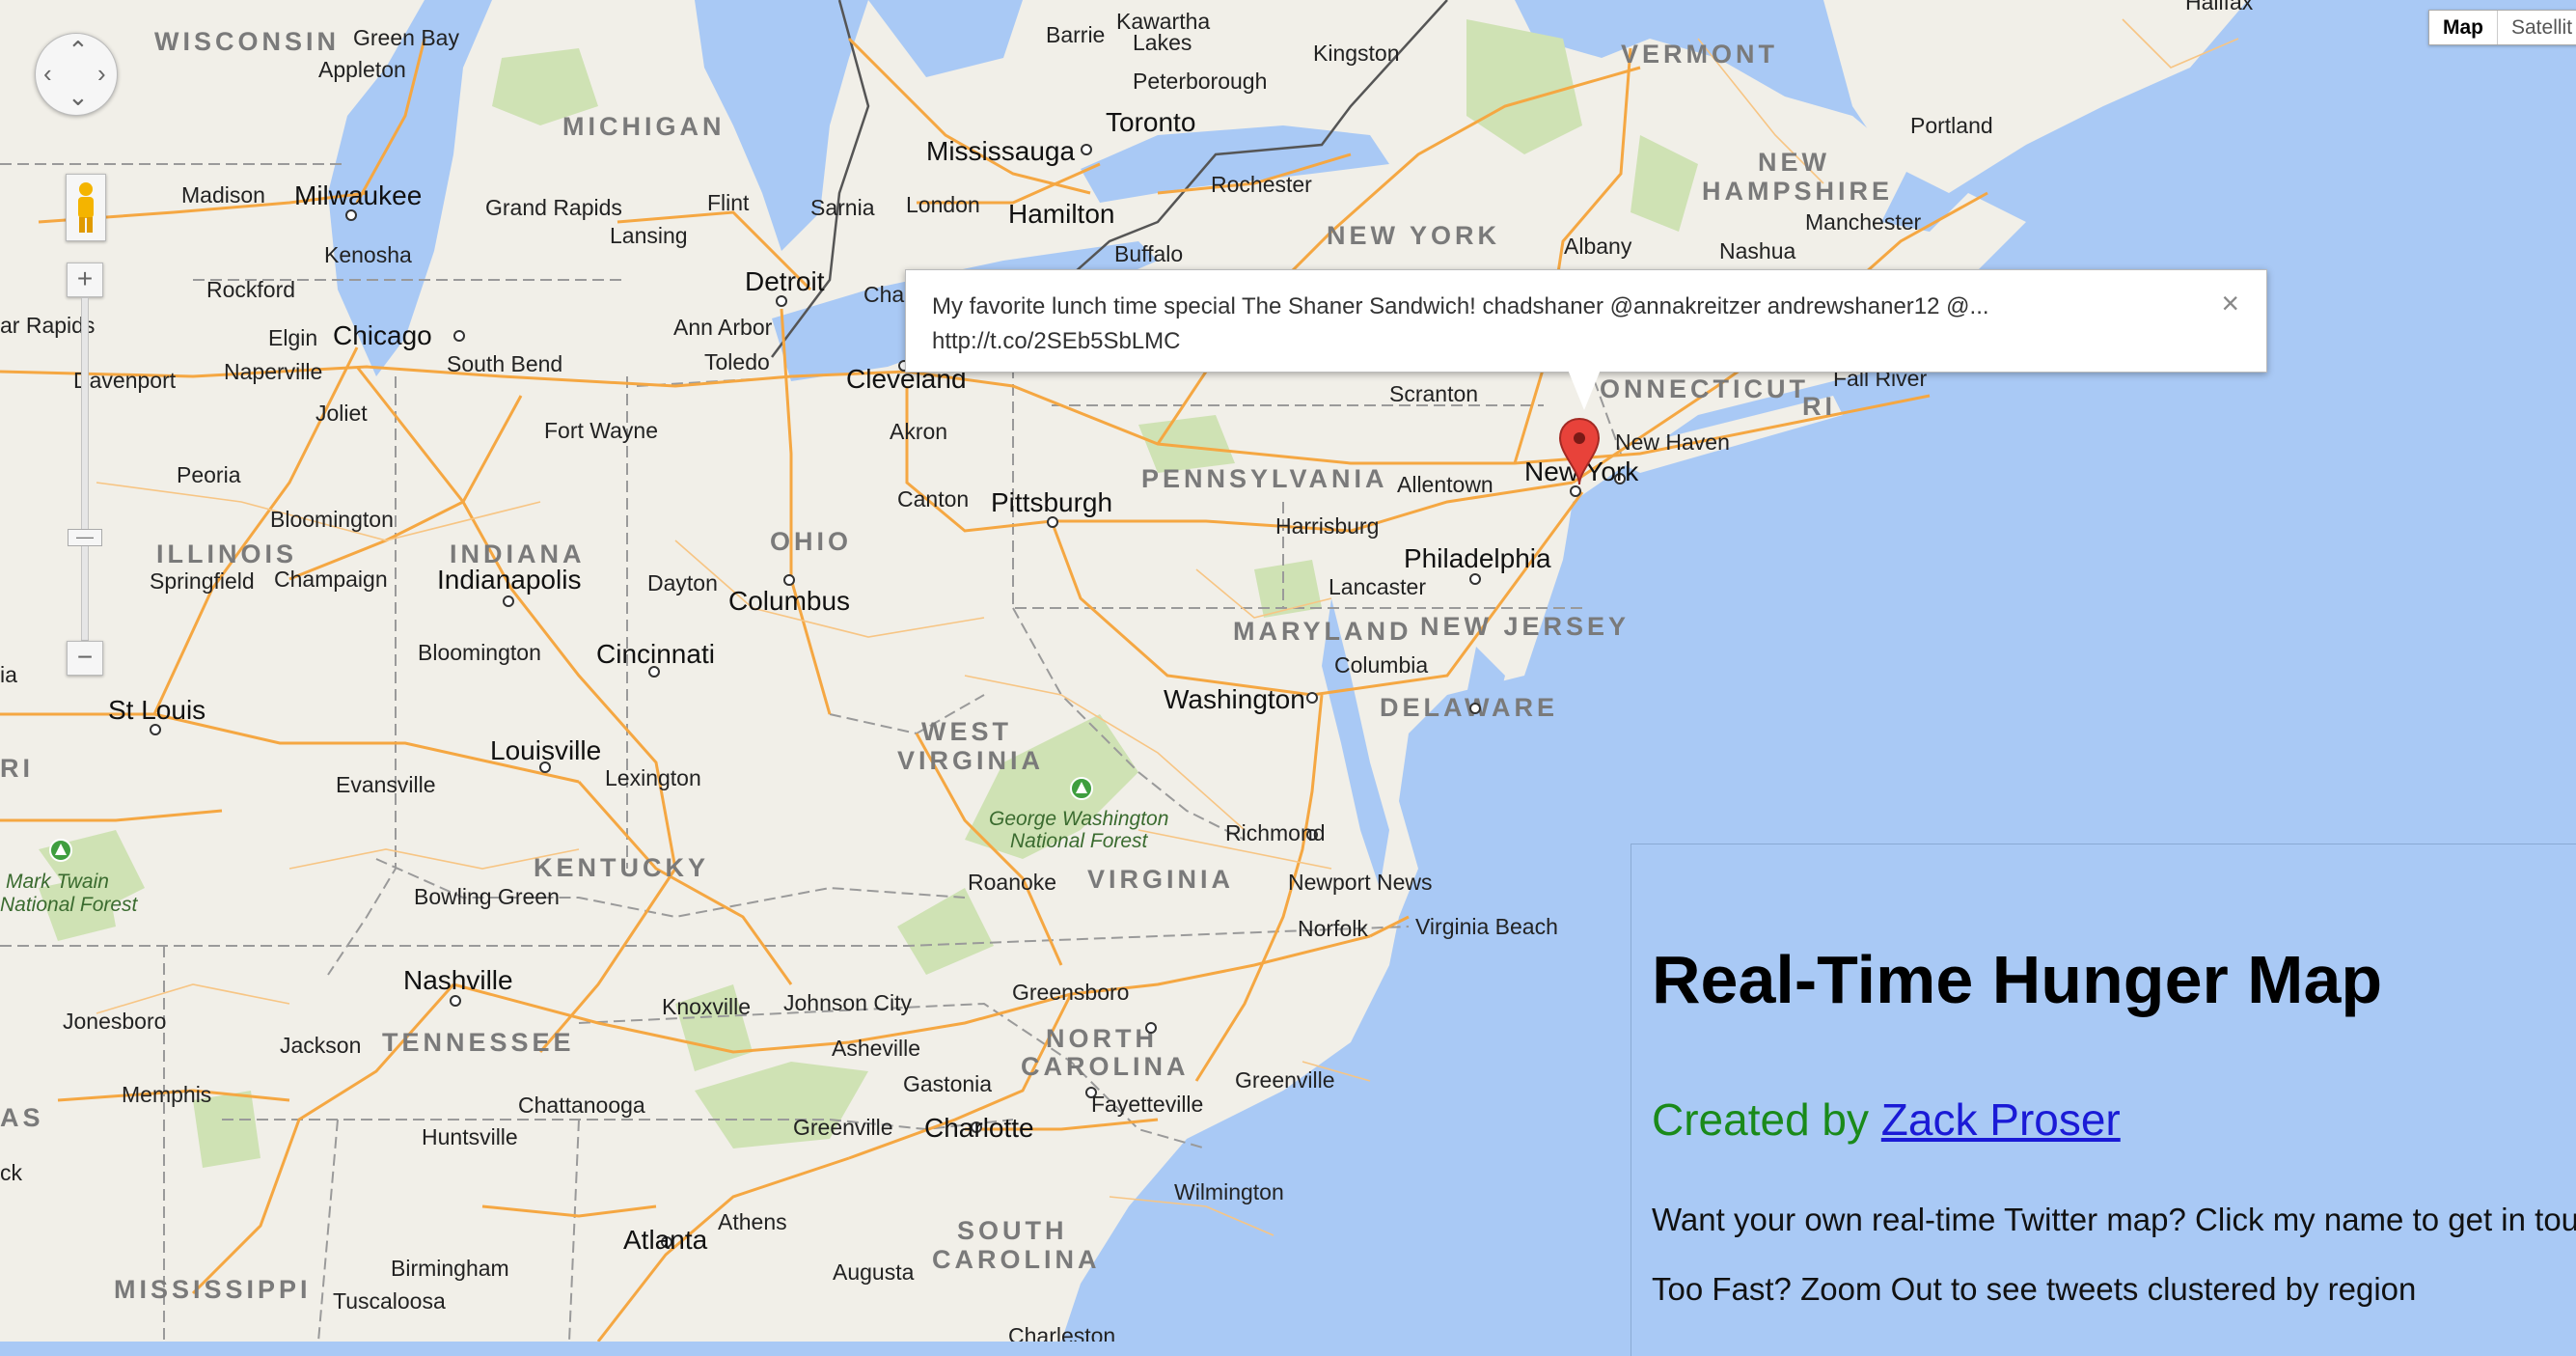 The width and height of the screenshot is (2576, 1356). I want to click on city-label-columbus: Columbus, so click(789, 601).